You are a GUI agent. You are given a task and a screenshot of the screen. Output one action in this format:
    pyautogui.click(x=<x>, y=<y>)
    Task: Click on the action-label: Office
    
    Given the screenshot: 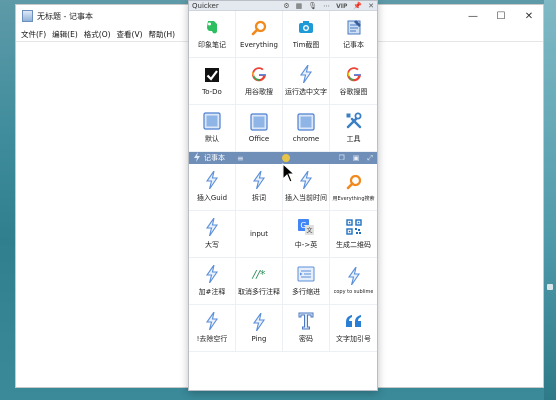 What is the action you would take?
    pyautogui.click(x=259, y=139)
    